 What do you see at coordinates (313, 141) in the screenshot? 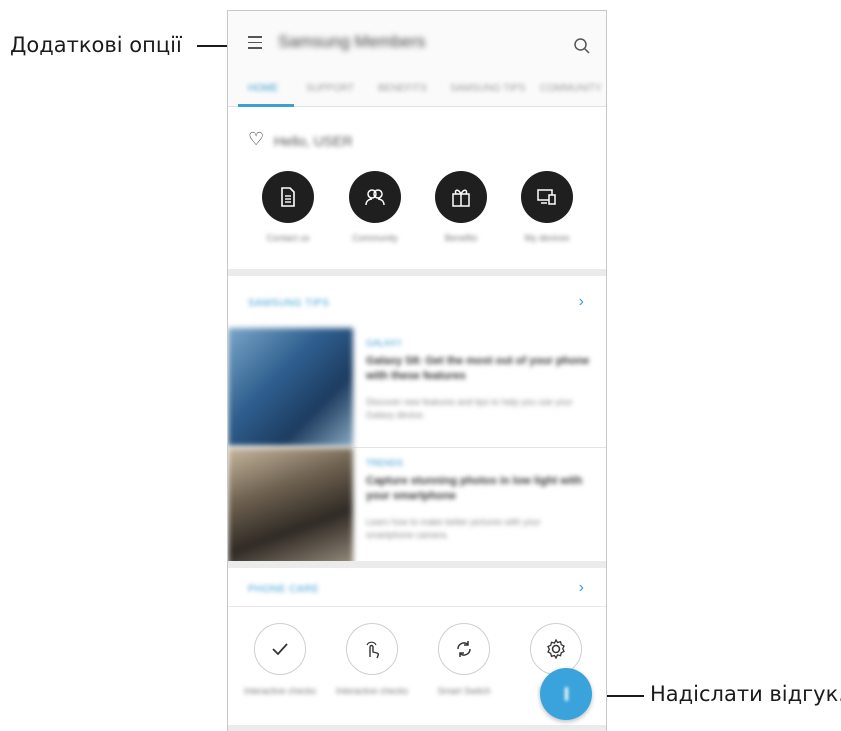
I see `greeting-text: Hello, USER` at bounding box center [313, 141].